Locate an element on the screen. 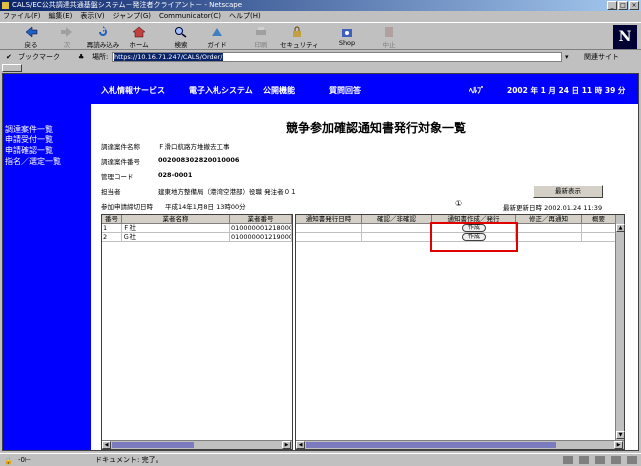 Image resolution: width=641 pixels, height=466 pixels. sidebar-item-application-received: 申請受付一覧 is located at coordinates (29, 139).